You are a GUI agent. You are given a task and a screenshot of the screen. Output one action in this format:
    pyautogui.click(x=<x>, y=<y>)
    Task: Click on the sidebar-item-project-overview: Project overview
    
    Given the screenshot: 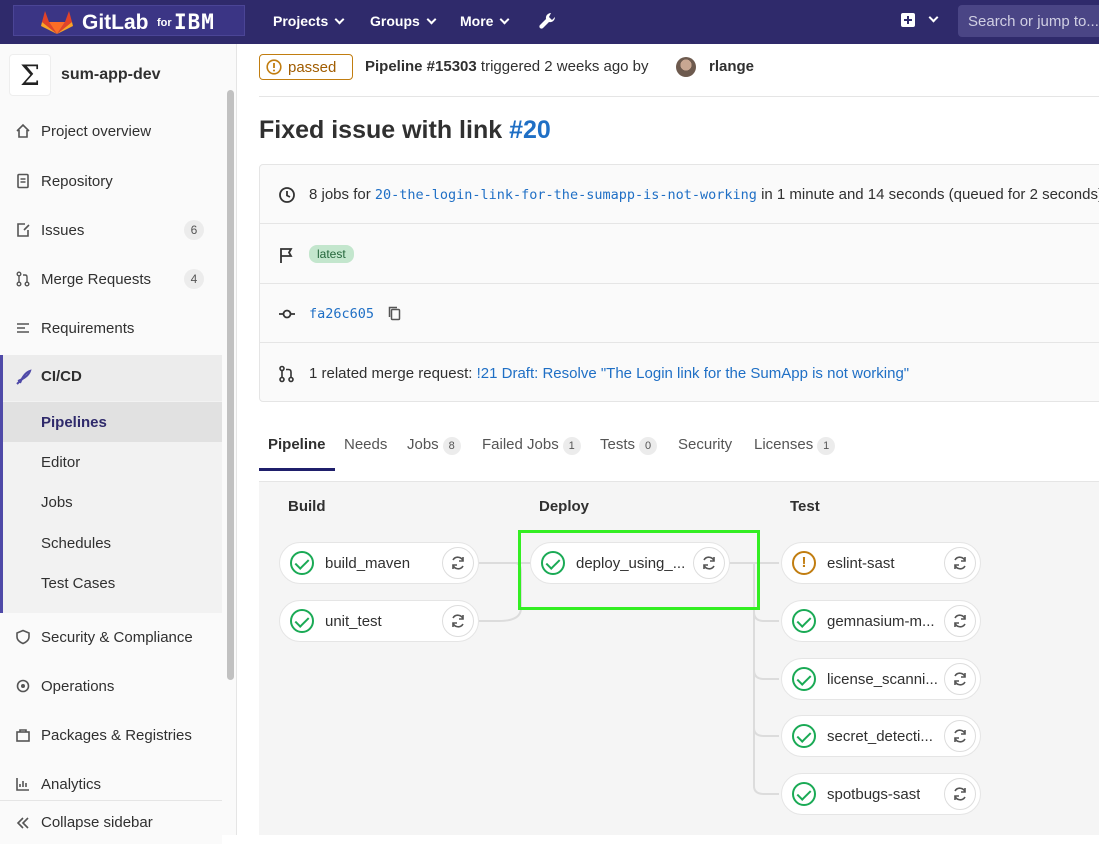 What is the action you would take?
    pyautogui.click(x=111, y=131)
    